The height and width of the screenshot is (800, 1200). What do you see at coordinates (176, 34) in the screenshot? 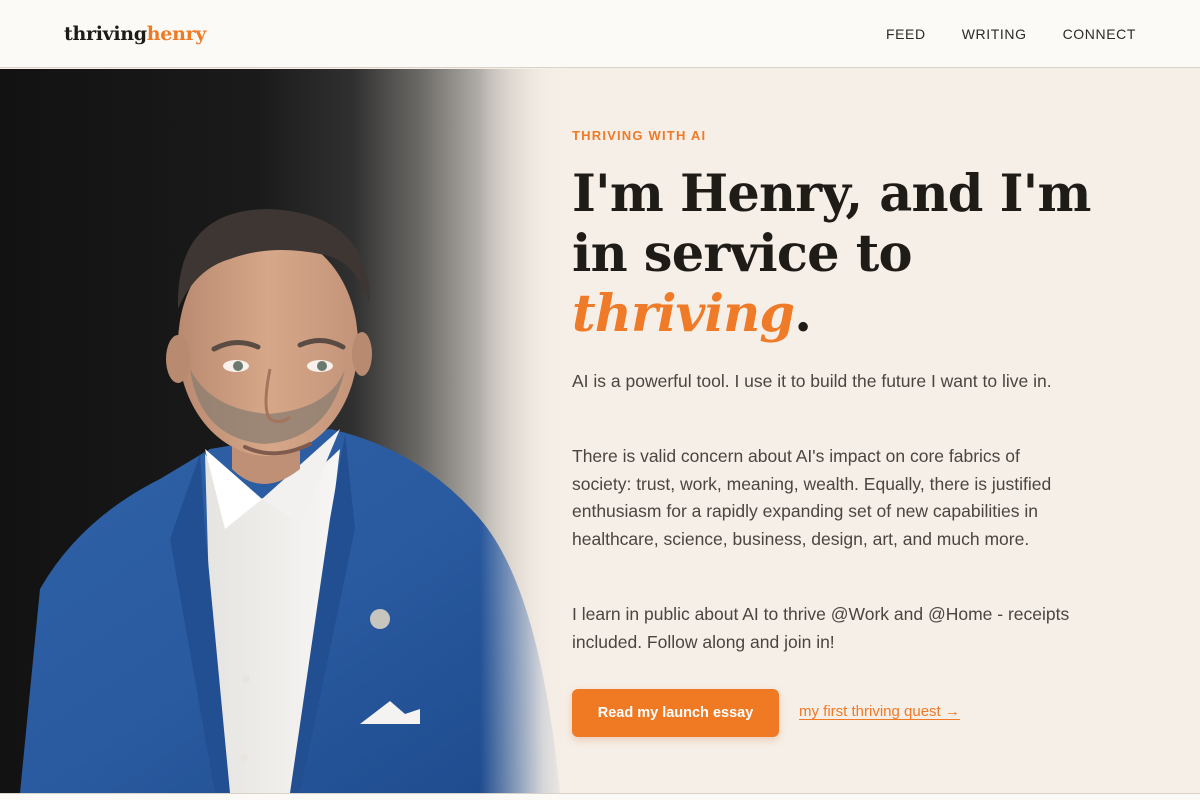
I see `logo-text-accent: henry` at bounding box center [176, 34].